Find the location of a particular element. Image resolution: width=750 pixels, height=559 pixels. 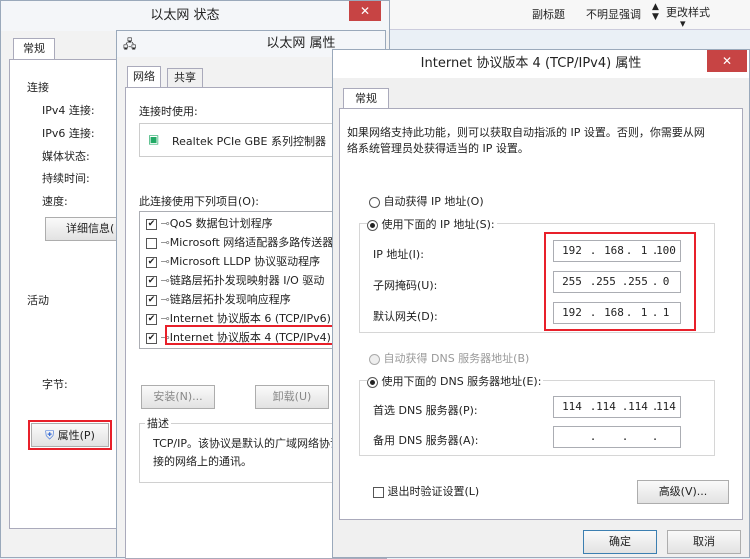

section-activity: 活动 is located at coordinates (38, 300).